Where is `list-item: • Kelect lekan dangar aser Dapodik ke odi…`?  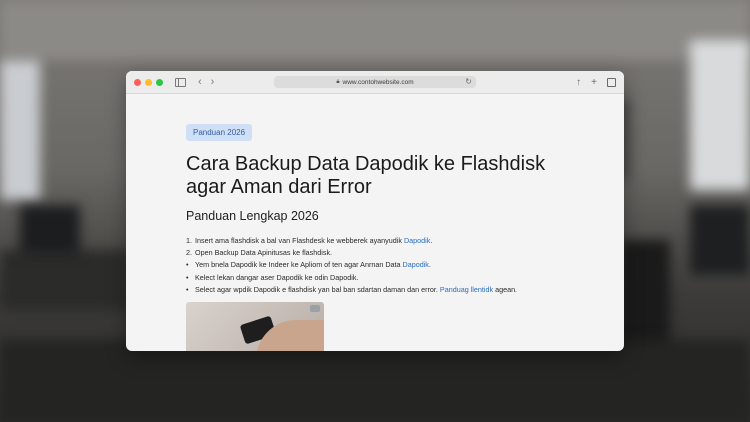
list-item: • Kelect lekan dangar aser Dapodik ke odi… is located at coordinates (272, 277).